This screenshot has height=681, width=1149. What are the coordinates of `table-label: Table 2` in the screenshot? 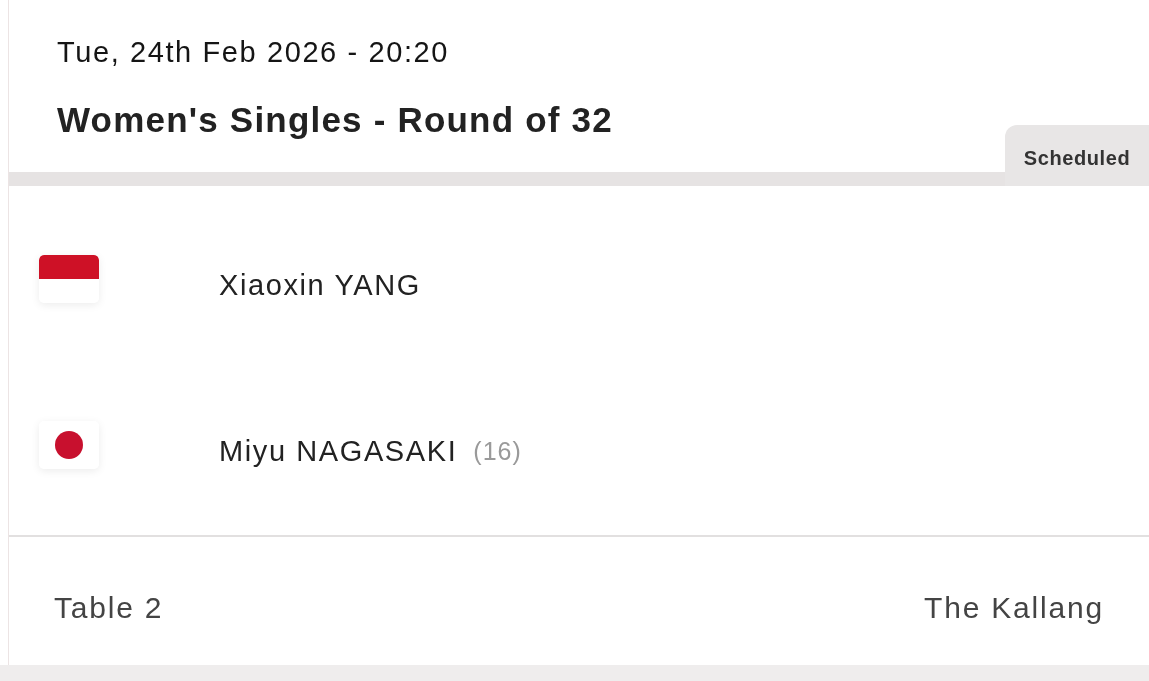 It's located at (109, 607).